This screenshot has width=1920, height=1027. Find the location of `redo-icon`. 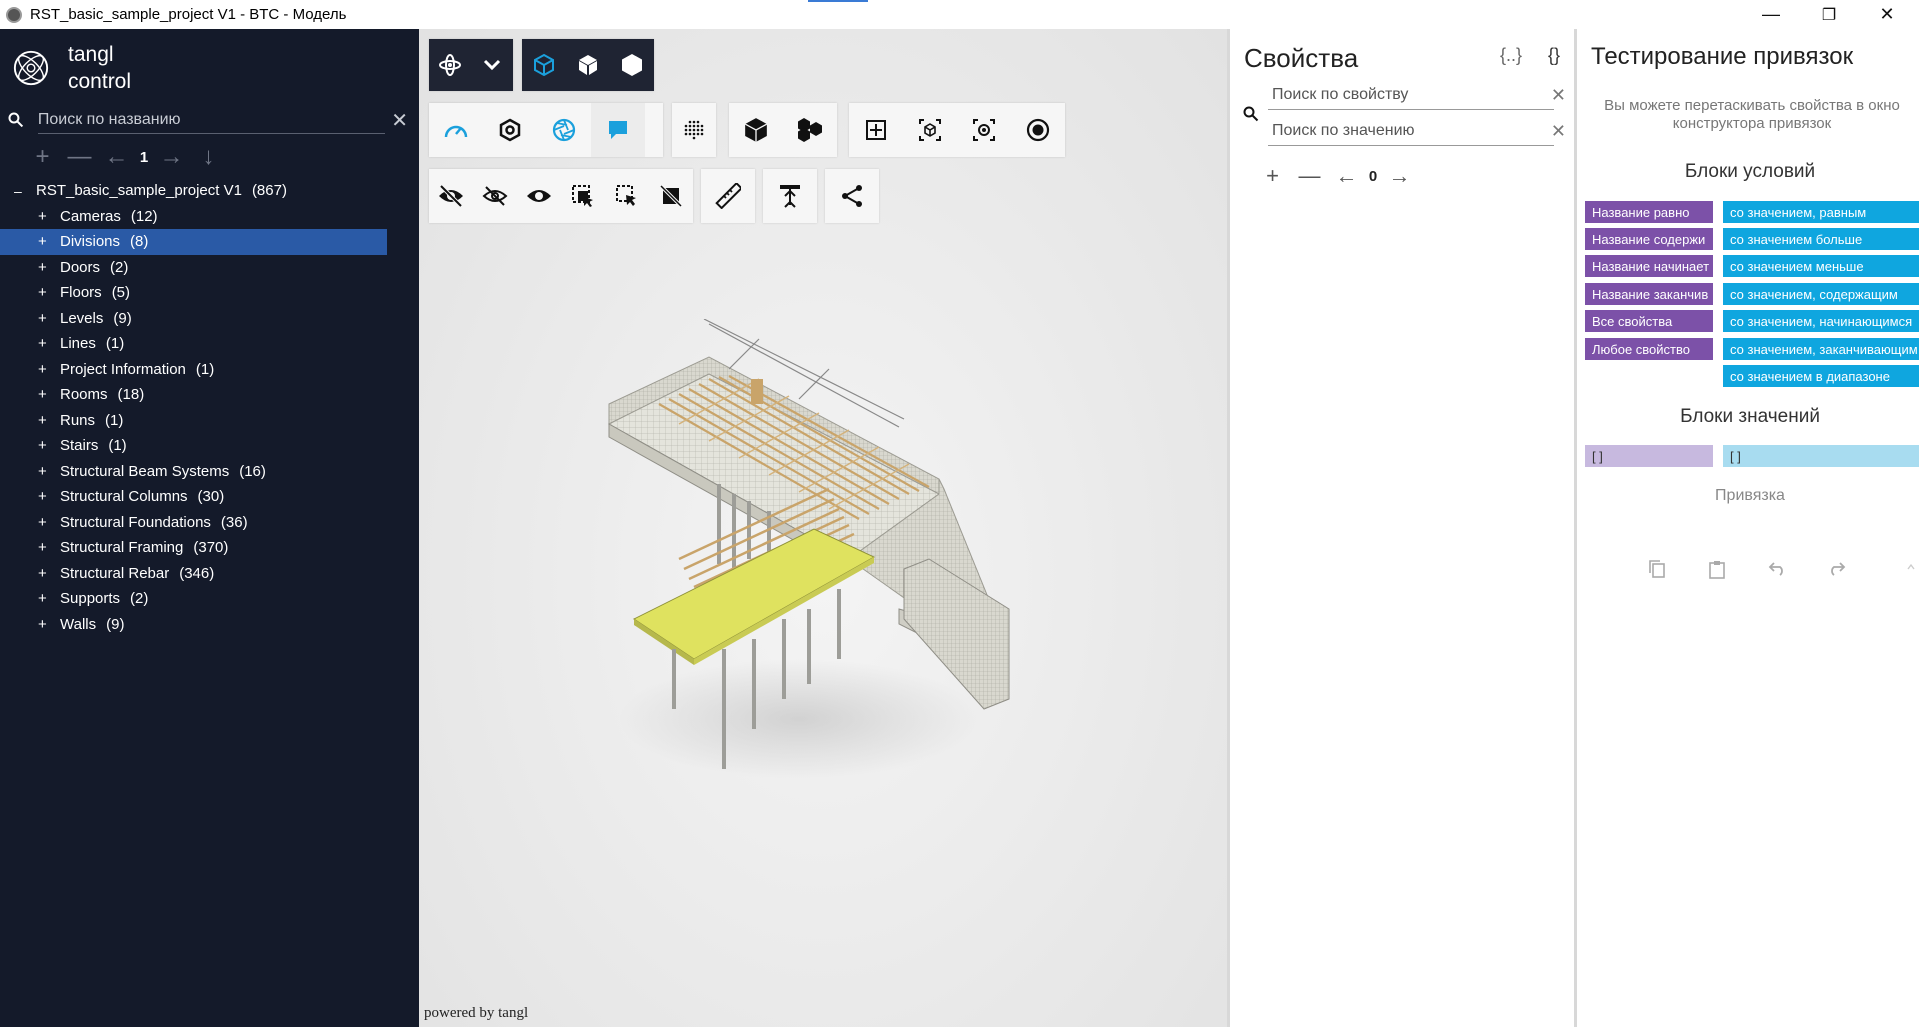

redo-icon is located at coordinates (1837, 569).